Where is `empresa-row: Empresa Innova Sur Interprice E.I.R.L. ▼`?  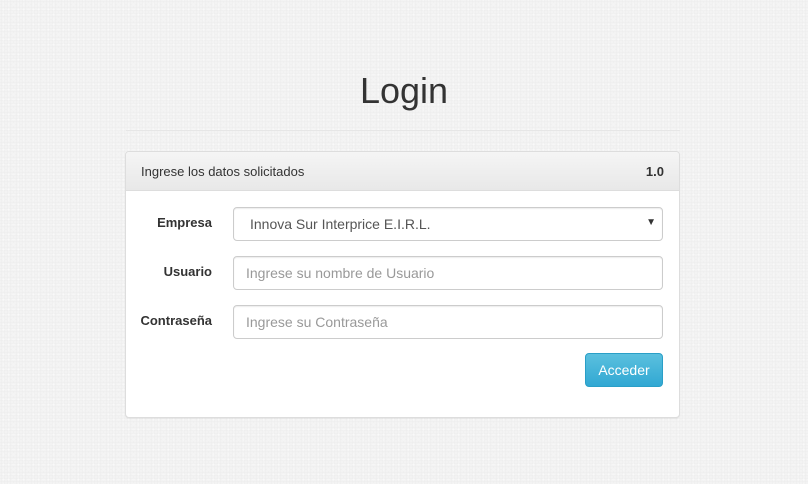
empresa-row: Empresa Innova Sur Interprice E.I.R.L. ▼ is located at coordinates (402, 224).